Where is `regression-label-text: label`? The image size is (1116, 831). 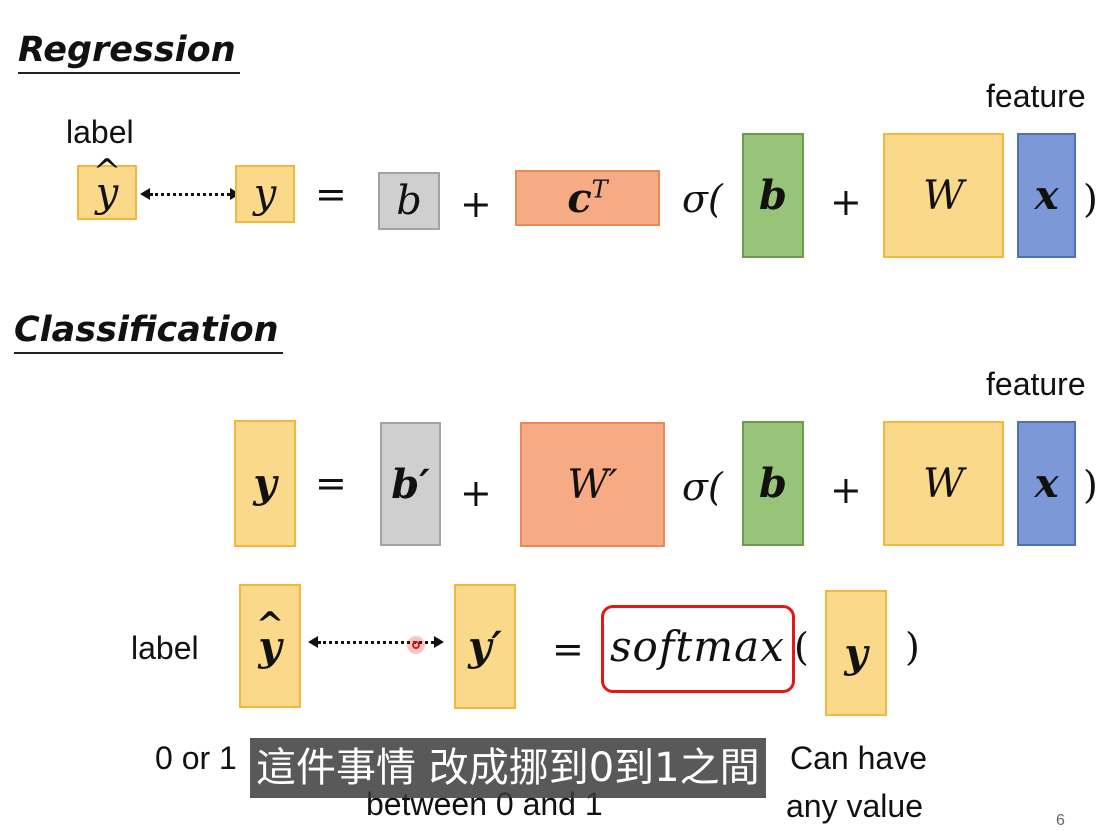
regression-label-text: label is located at coordinates (100, 132).